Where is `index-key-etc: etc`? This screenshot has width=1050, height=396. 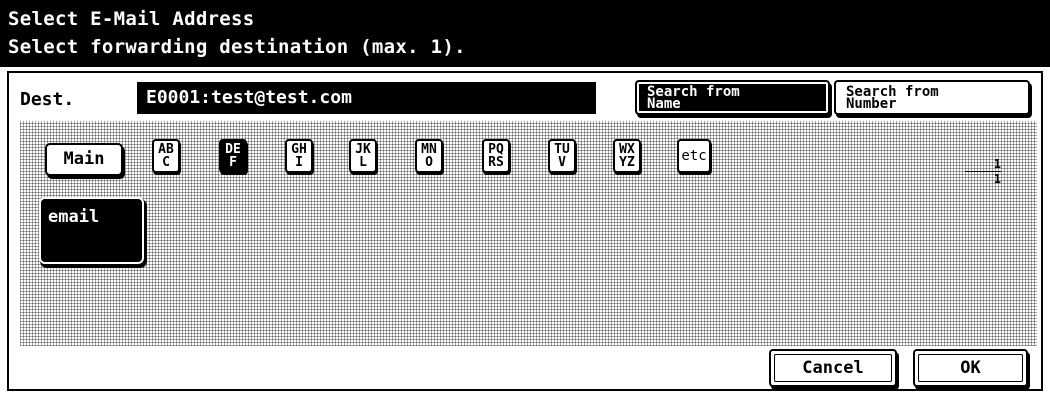
index-key-etc: etc is located at coordinates (694, 156).